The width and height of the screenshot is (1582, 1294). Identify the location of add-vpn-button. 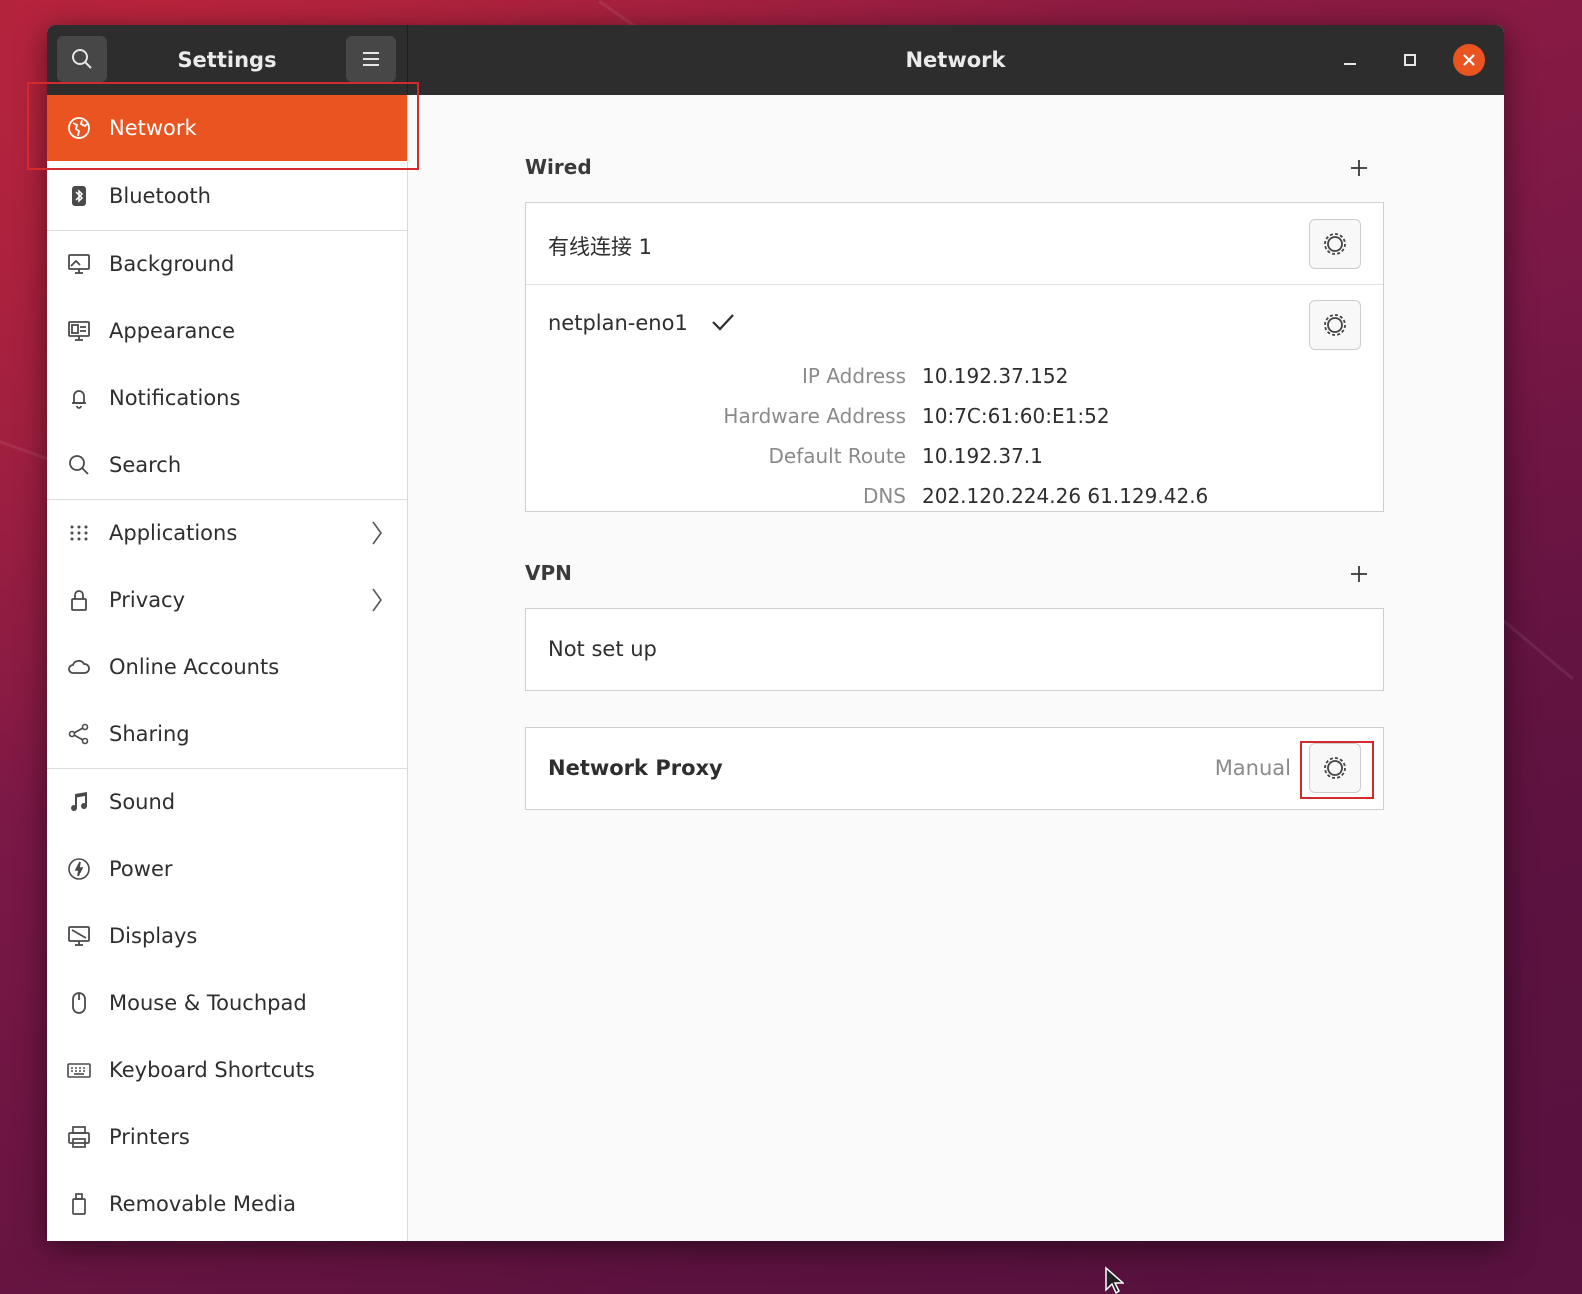
(1359, 574).